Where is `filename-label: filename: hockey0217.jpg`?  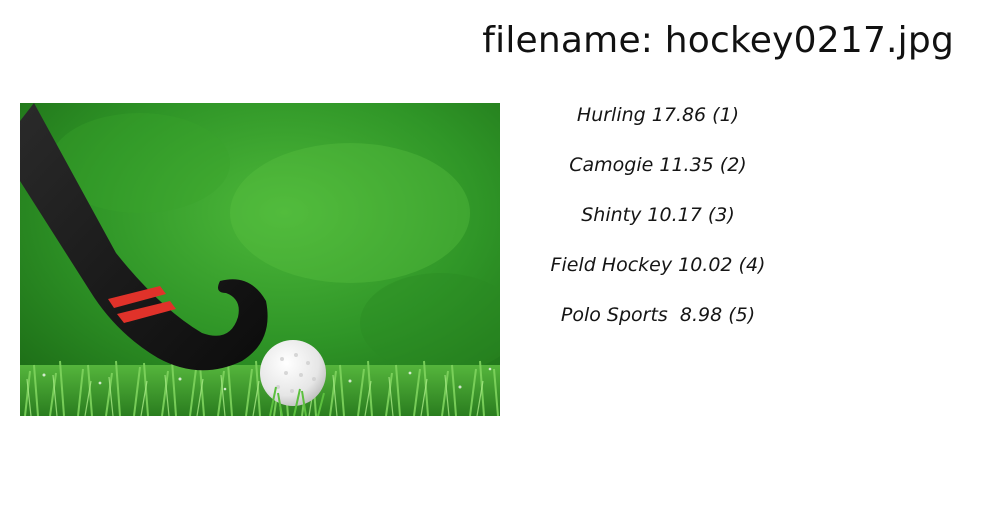 filename-label: filename: hockey0217.jpg is located at coordinates (718, 40).